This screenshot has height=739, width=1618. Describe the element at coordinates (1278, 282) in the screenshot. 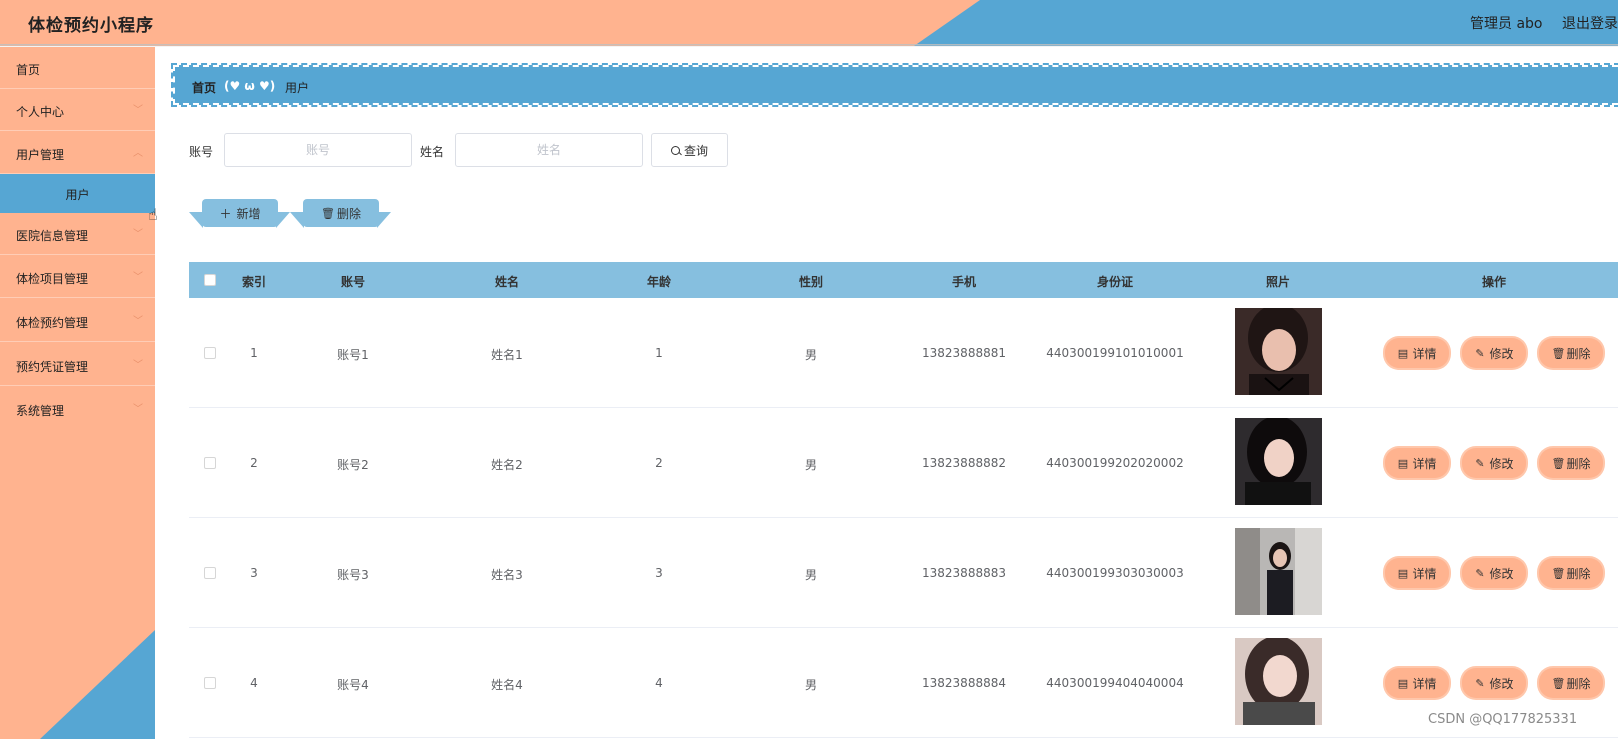

I see `column-header: 照片` at that location.